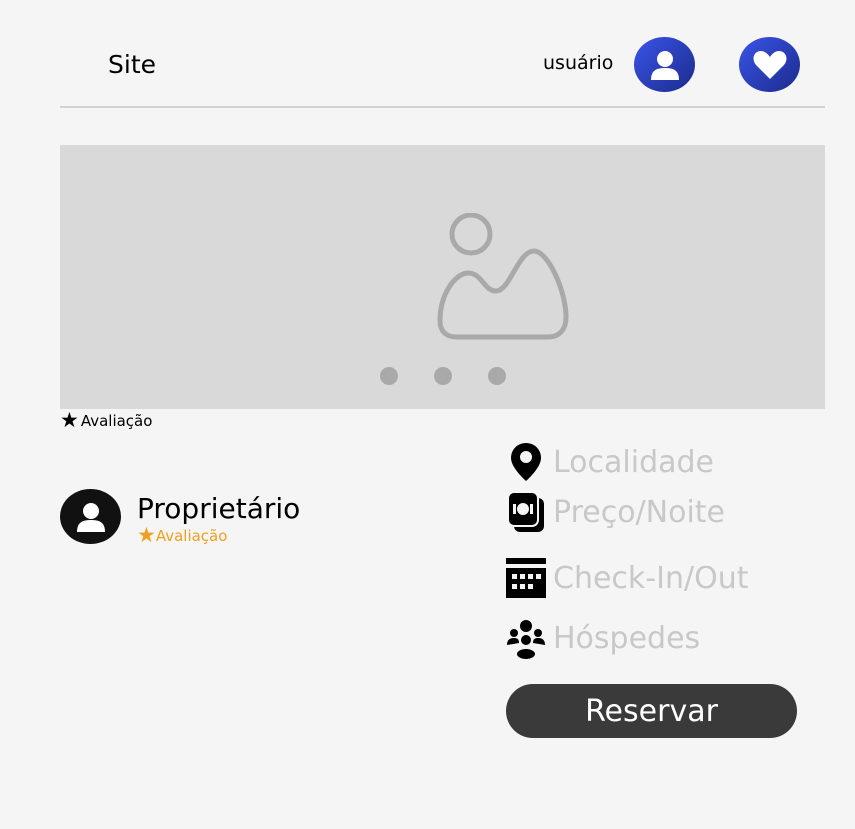  I want to click on owner-avatar, so click(90, 516).